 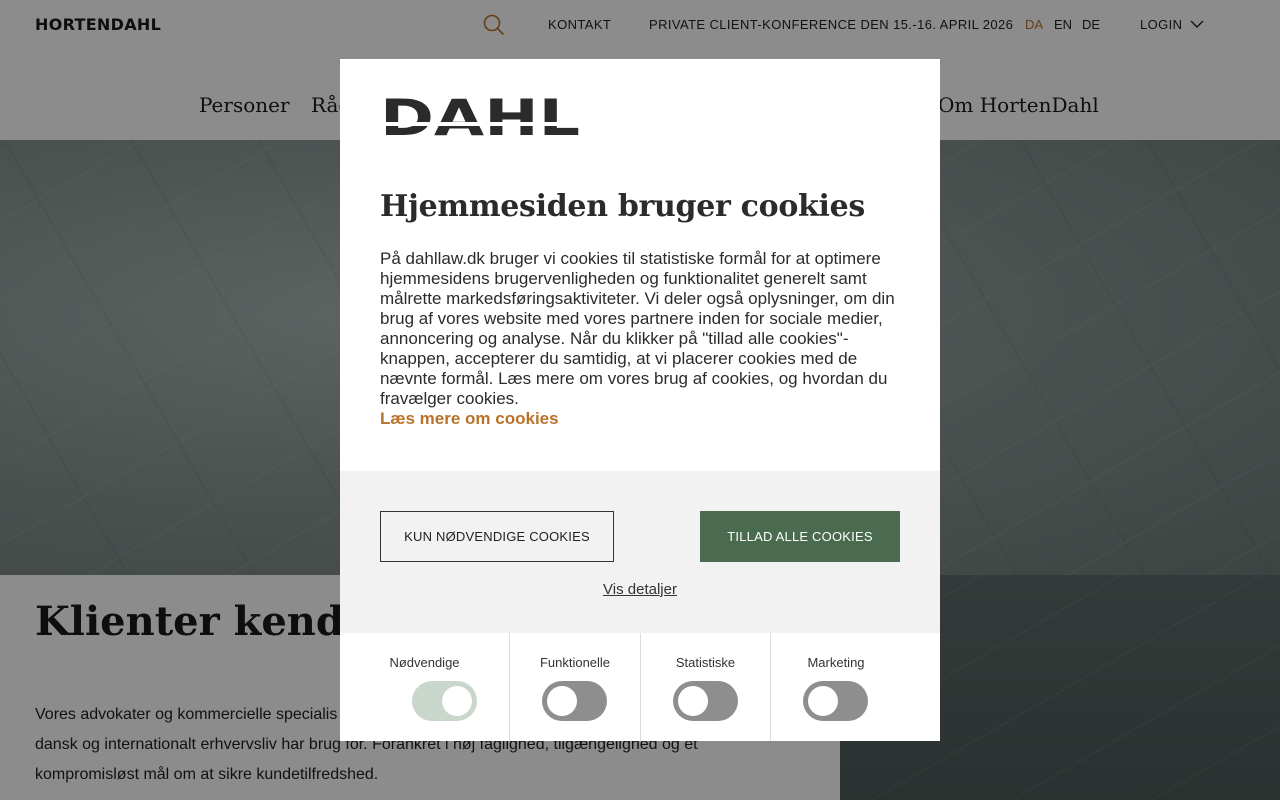 I want to click on toggle-label: Funktionelle, so click(x=575, y=662).